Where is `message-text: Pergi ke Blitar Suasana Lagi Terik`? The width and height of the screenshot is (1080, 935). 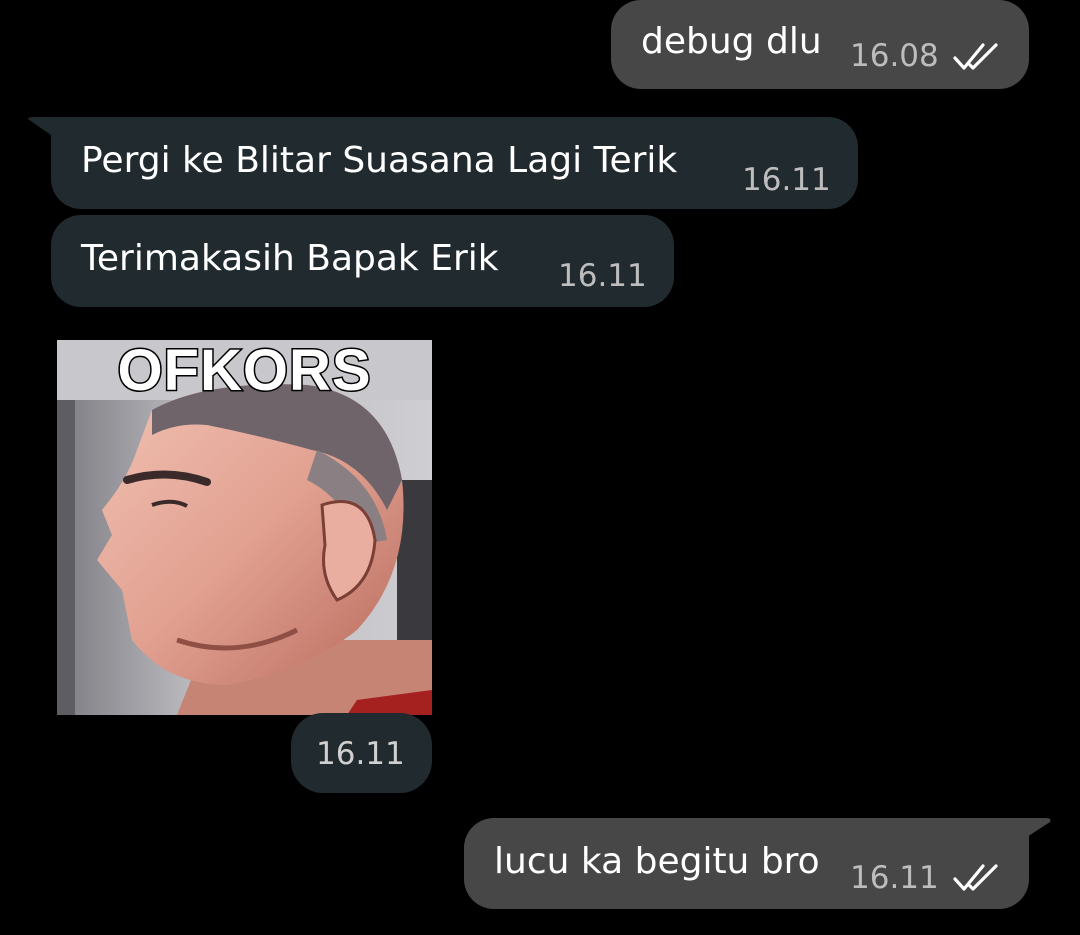 message-text: Pergi ke Blitar Suasana Lagi Terik is located at coordinates (379, 160).